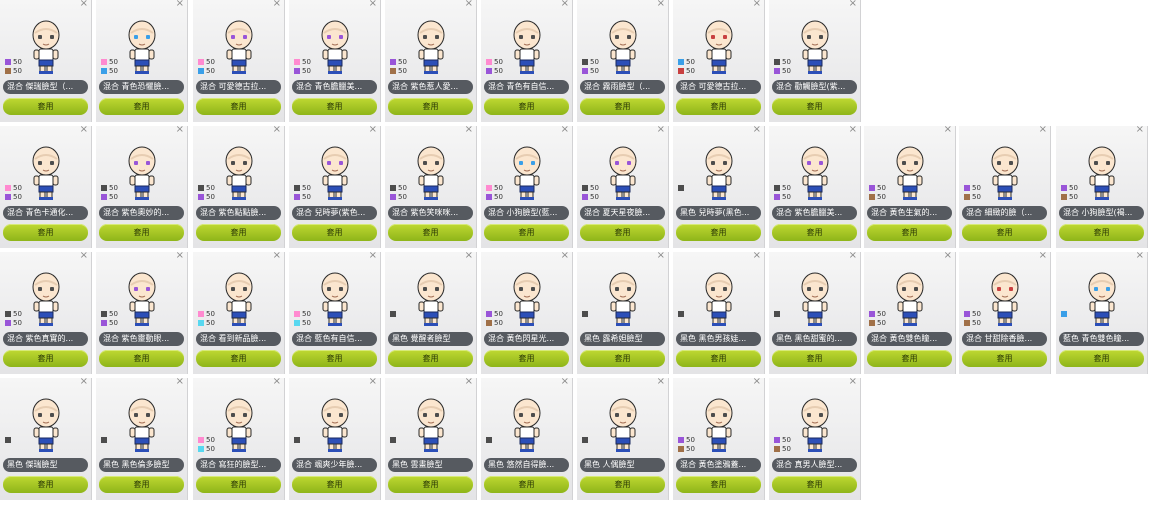 The width and height of the screenshot is (1150, 523). Describe the element at coordinates (1102, 187) in the screenshot. I see `face-coupon-card: × 50 50 混合 小狗臉型(褐... 套用` at that location.